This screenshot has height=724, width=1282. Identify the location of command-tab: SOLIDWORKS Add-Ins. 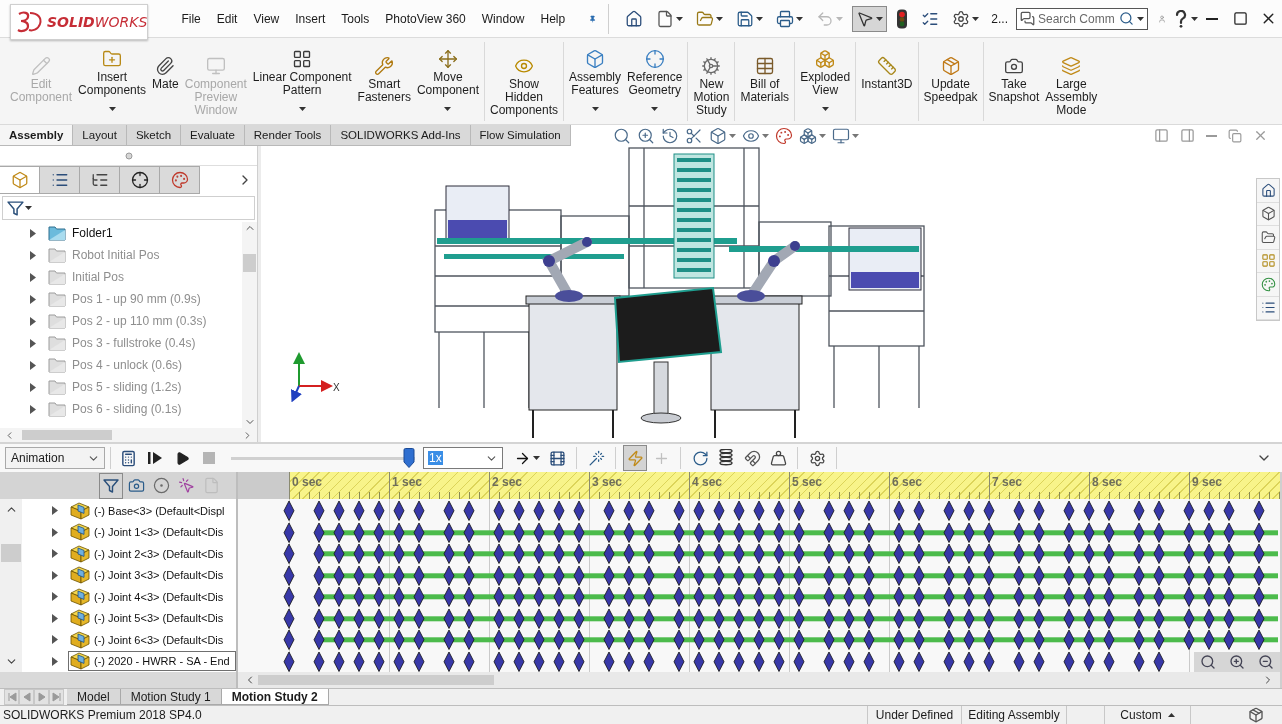
(401, 135).